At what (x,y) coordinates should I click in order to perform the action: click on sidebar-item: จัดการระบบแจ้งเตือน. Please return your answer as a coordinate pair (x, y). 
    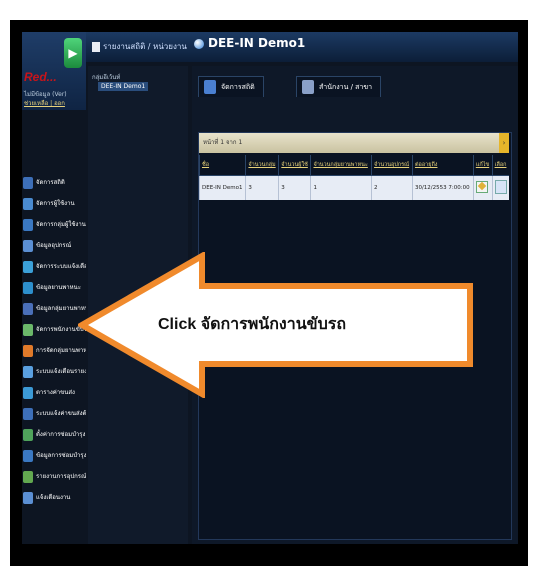
    Looking at the image, I should click on (54, 266).